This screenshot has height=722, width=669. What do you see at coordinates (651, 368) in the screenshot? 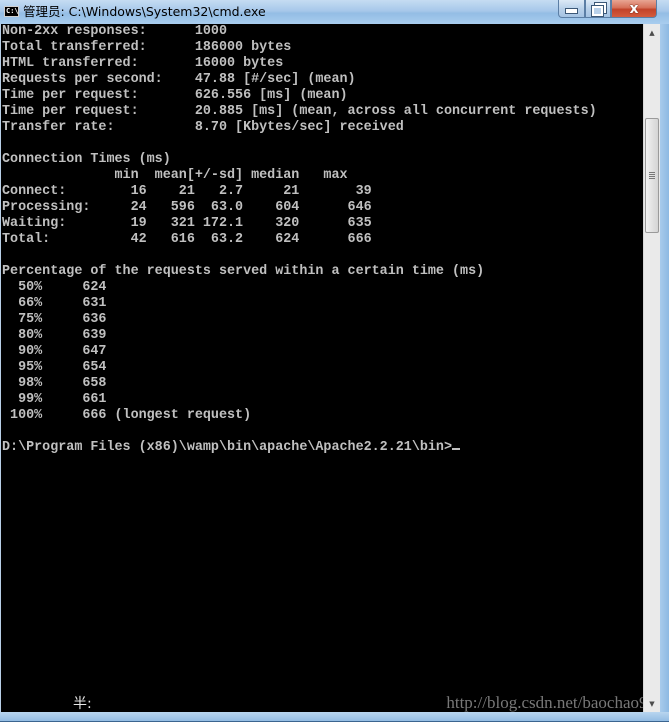
I see `vertical-scrollbar: ▲ ▼` at bounding box center [651, 368].